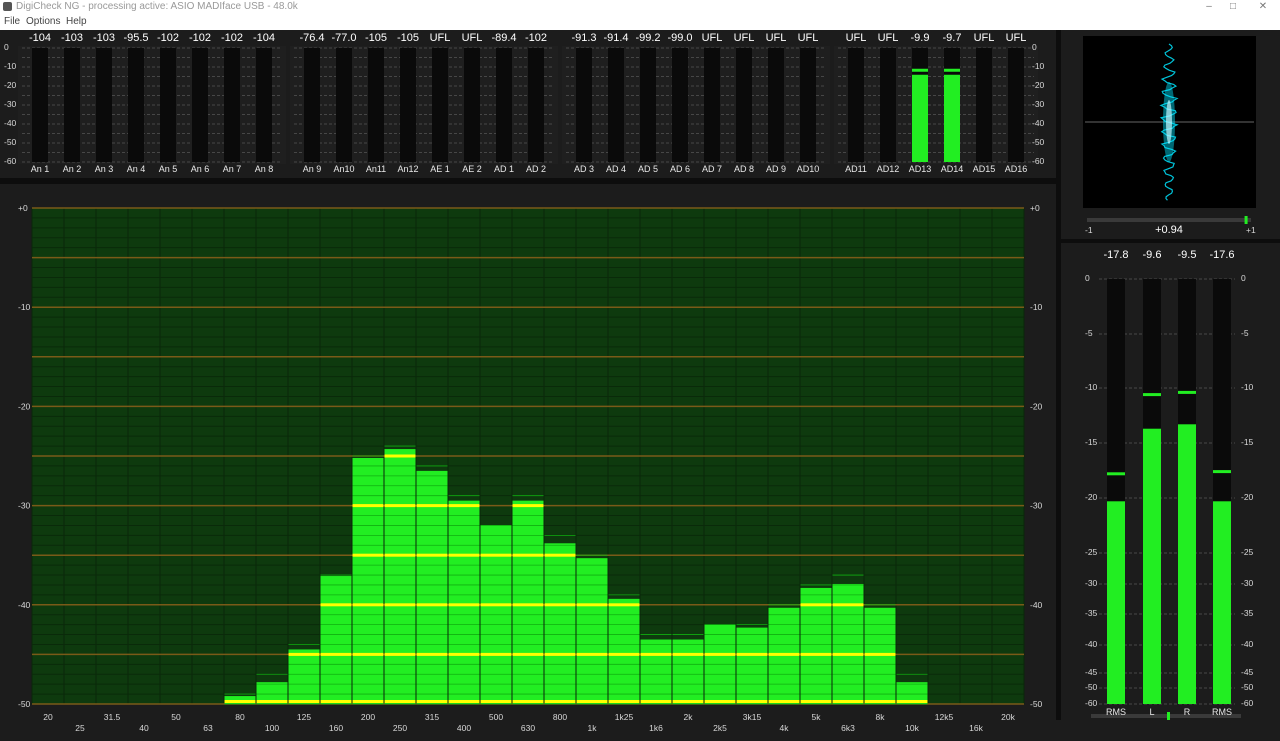  Describe the element at coordinates (504, 38) in the screenshot. I see `channel-readout: -89.4` at that location.